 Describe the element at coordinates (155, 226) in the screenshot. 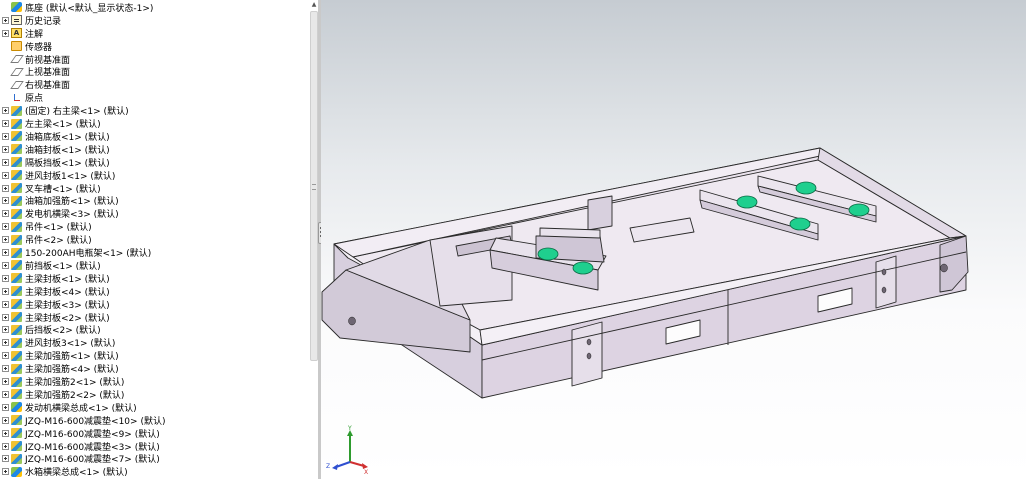

I see `tree-item: 吊件<1> (默认)` at that location.